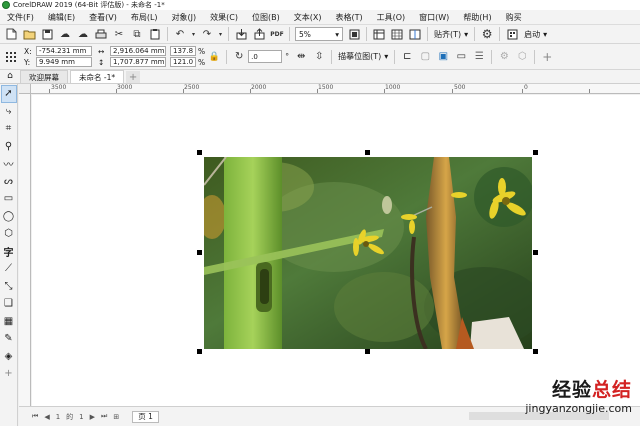 This screenshot has height=426, width=640. I want to click on resample-icon: ▣, so click(443, 57).